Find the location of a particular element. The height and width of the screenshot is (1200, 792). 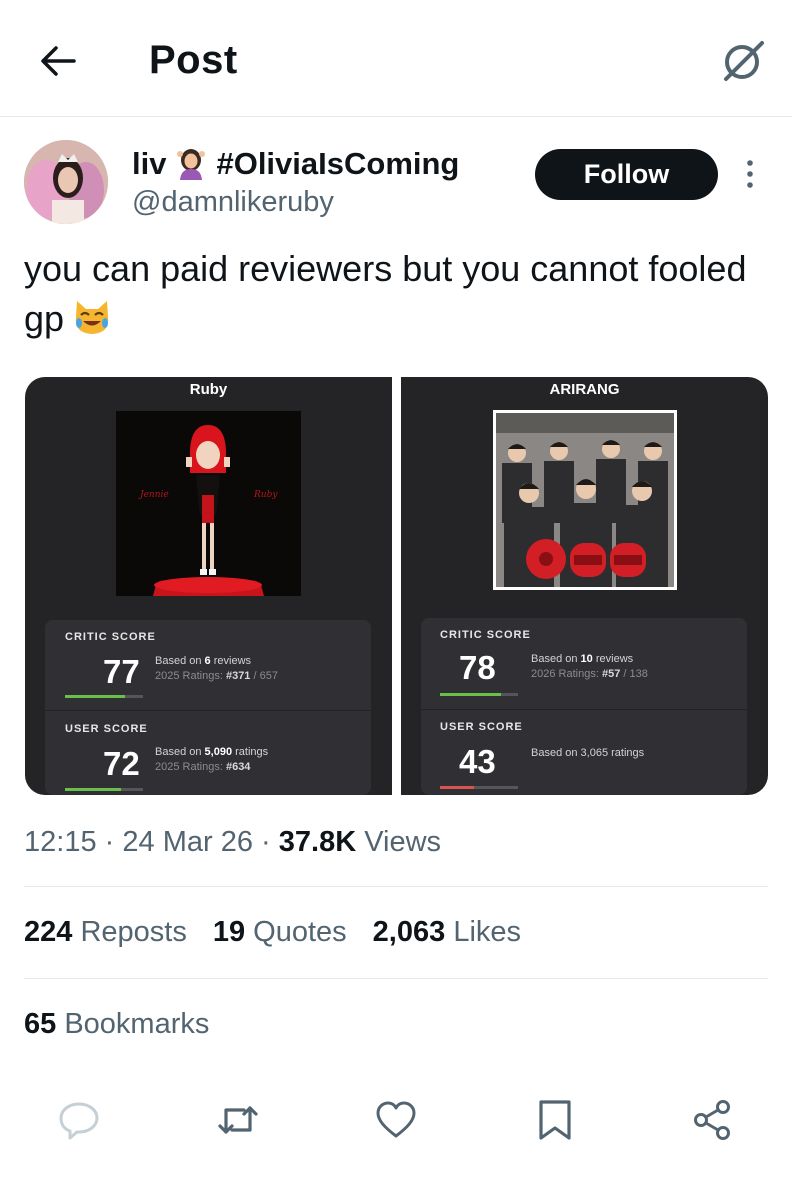

album-title-arirang: ARIRANG is located at coordinates (584, 389).